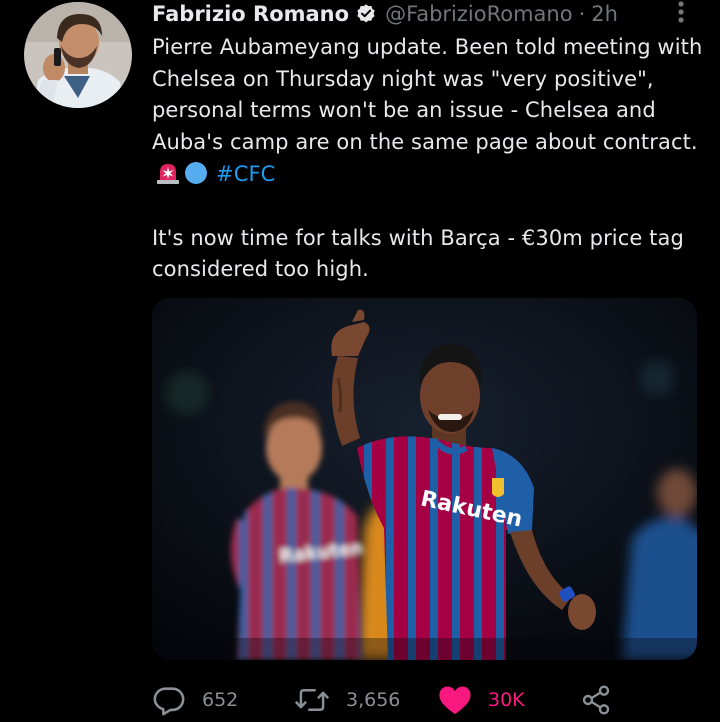 The height and width of the screenshot is (722, 720). I want to click on share-button, so click(596, 700).